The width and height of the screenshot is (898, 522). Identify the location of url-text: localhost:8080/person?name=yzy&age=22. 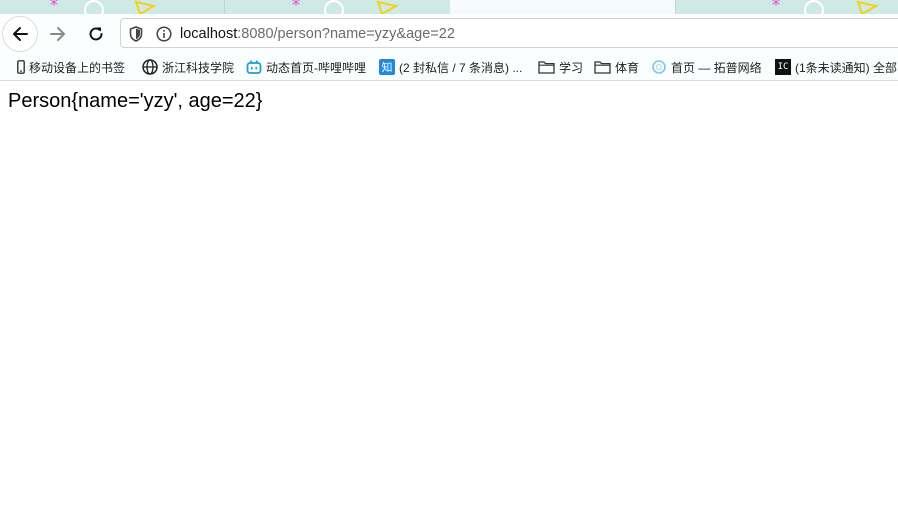
(317, 34).